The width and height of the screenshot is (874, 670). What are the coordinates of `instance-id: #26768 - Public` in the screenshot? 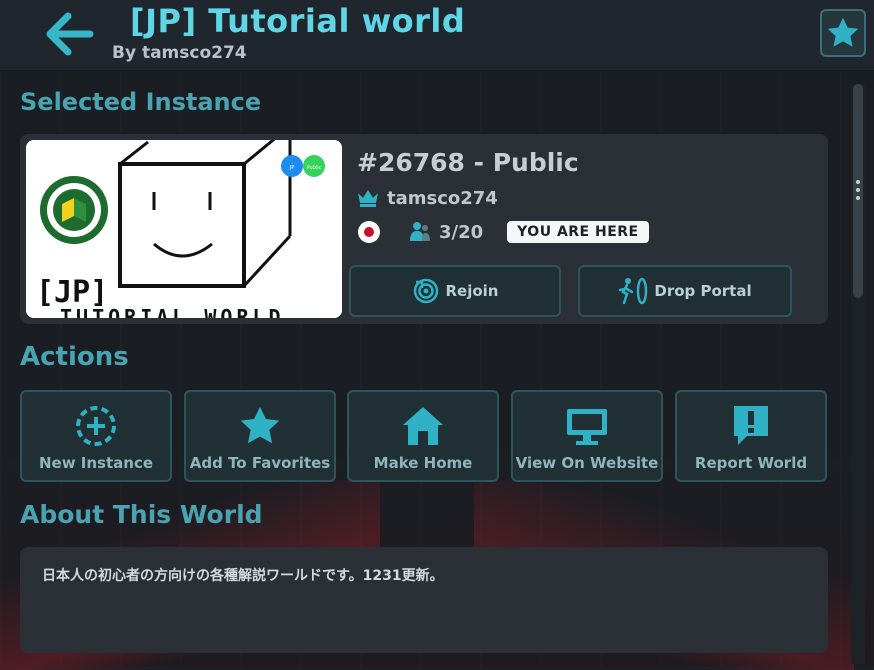 It's located at (468, 162).